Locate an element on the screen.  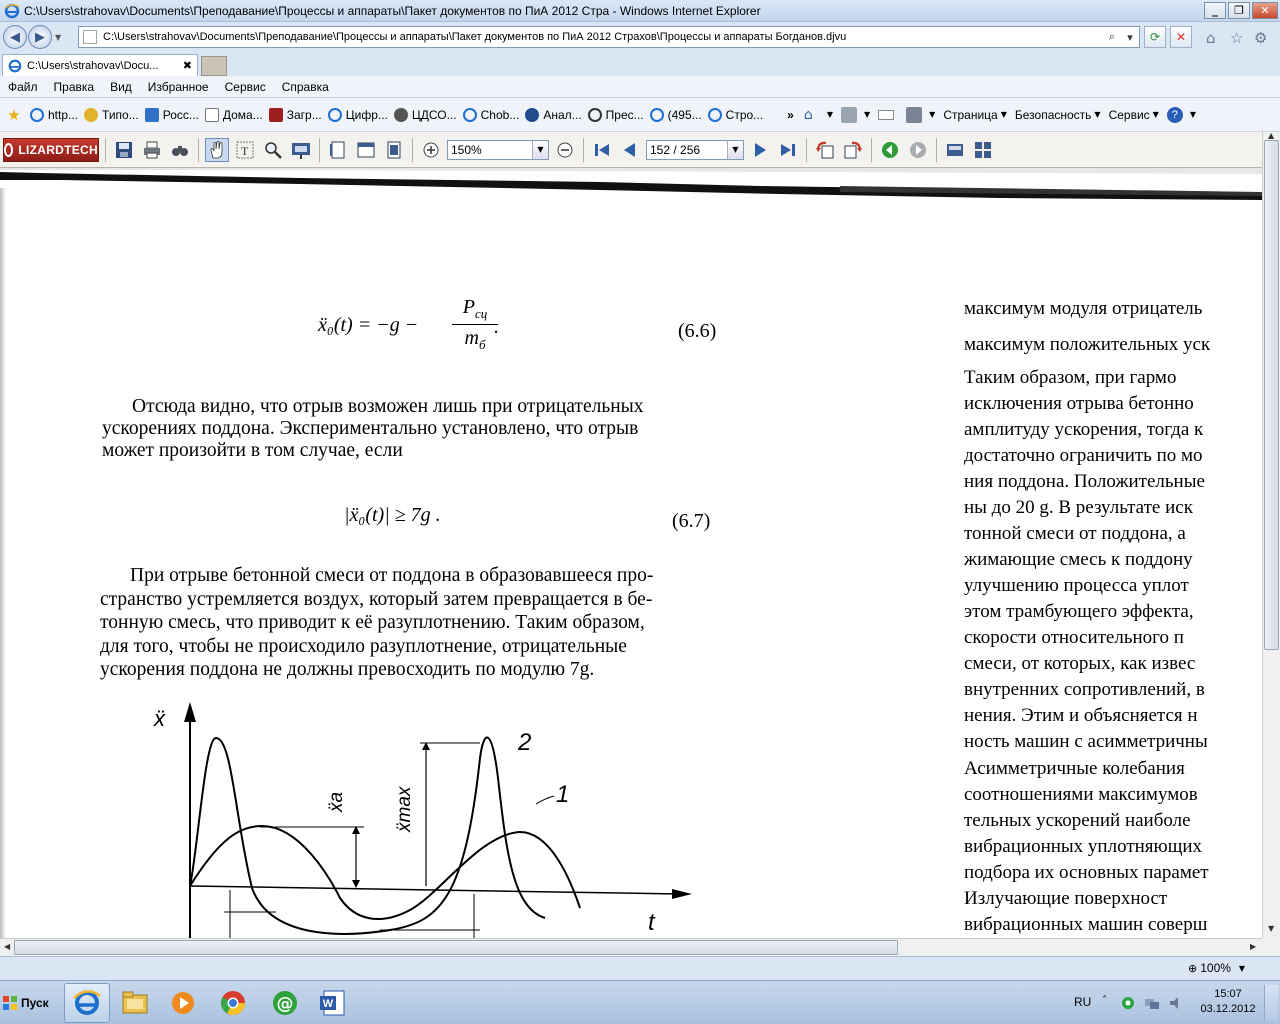
menu-edit: Правка is located at coordinates (74, 87).